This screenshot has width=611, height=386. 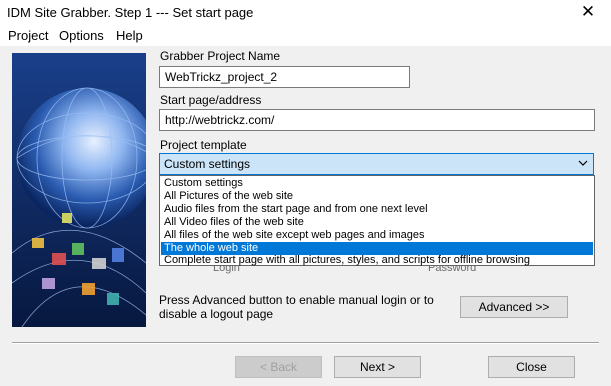 I want to click on advanced-button: Advanced >>, so click(x=514, y=307).